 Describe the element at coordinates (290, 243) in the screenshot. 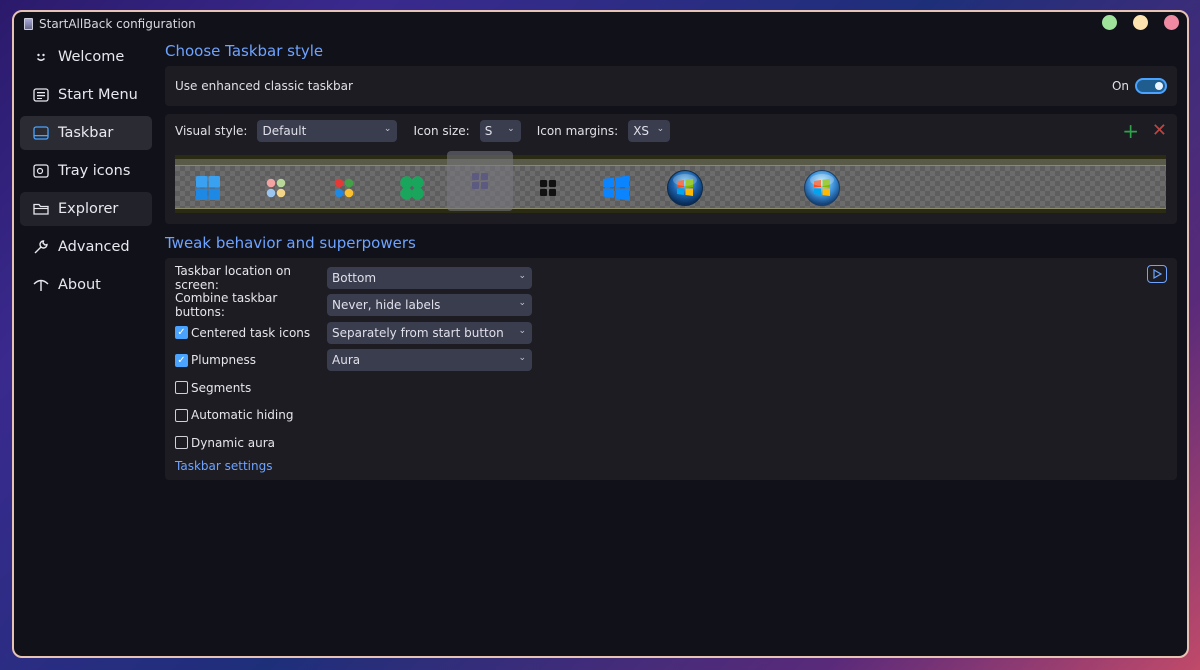

I see `section-title-behavior: Tweak behavior and superpowers` at that location.